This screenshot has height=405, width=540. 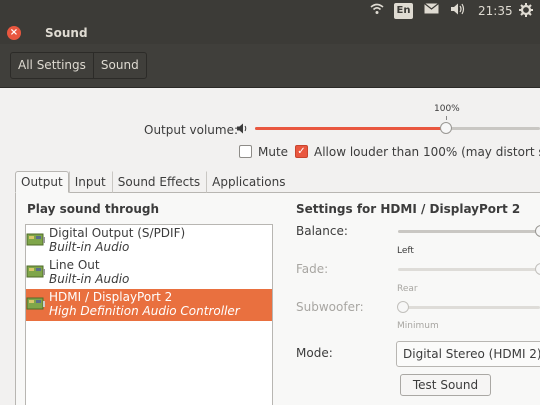 What do you see at coordinates (468, 354) in the screenshot?
I see `mode-dropdown: Digital Stereo (HDMI 2) C` at bounding box center [468, 354].